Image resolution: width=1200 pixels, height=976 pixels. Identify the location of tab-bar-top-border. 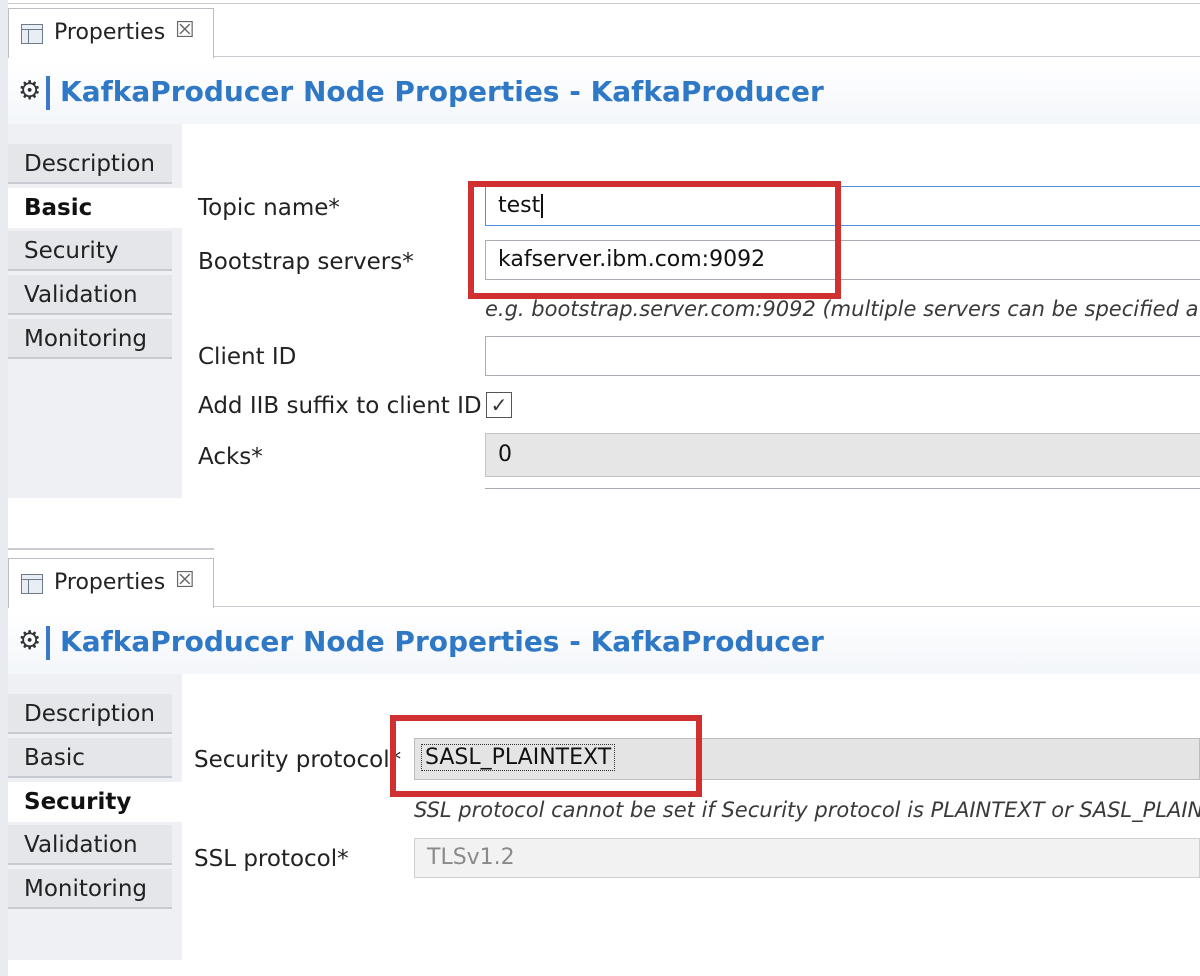
(604, 3).